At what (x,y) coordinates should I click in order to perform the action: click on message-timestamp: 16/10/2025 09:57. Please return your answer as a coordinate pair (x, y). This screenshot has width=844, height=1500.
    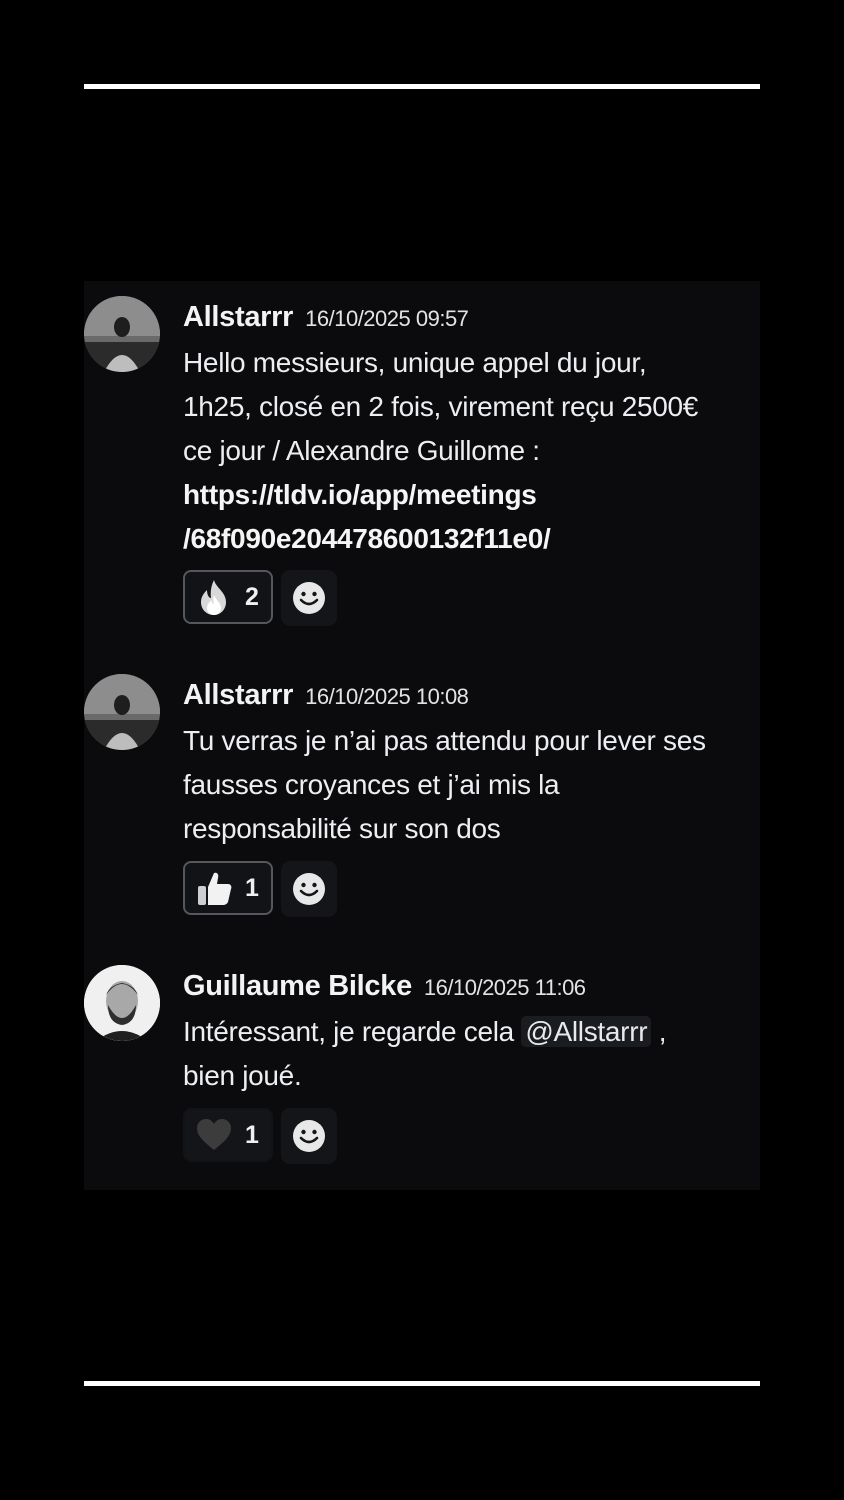
    Looking at the image, I should click on (387, 318).